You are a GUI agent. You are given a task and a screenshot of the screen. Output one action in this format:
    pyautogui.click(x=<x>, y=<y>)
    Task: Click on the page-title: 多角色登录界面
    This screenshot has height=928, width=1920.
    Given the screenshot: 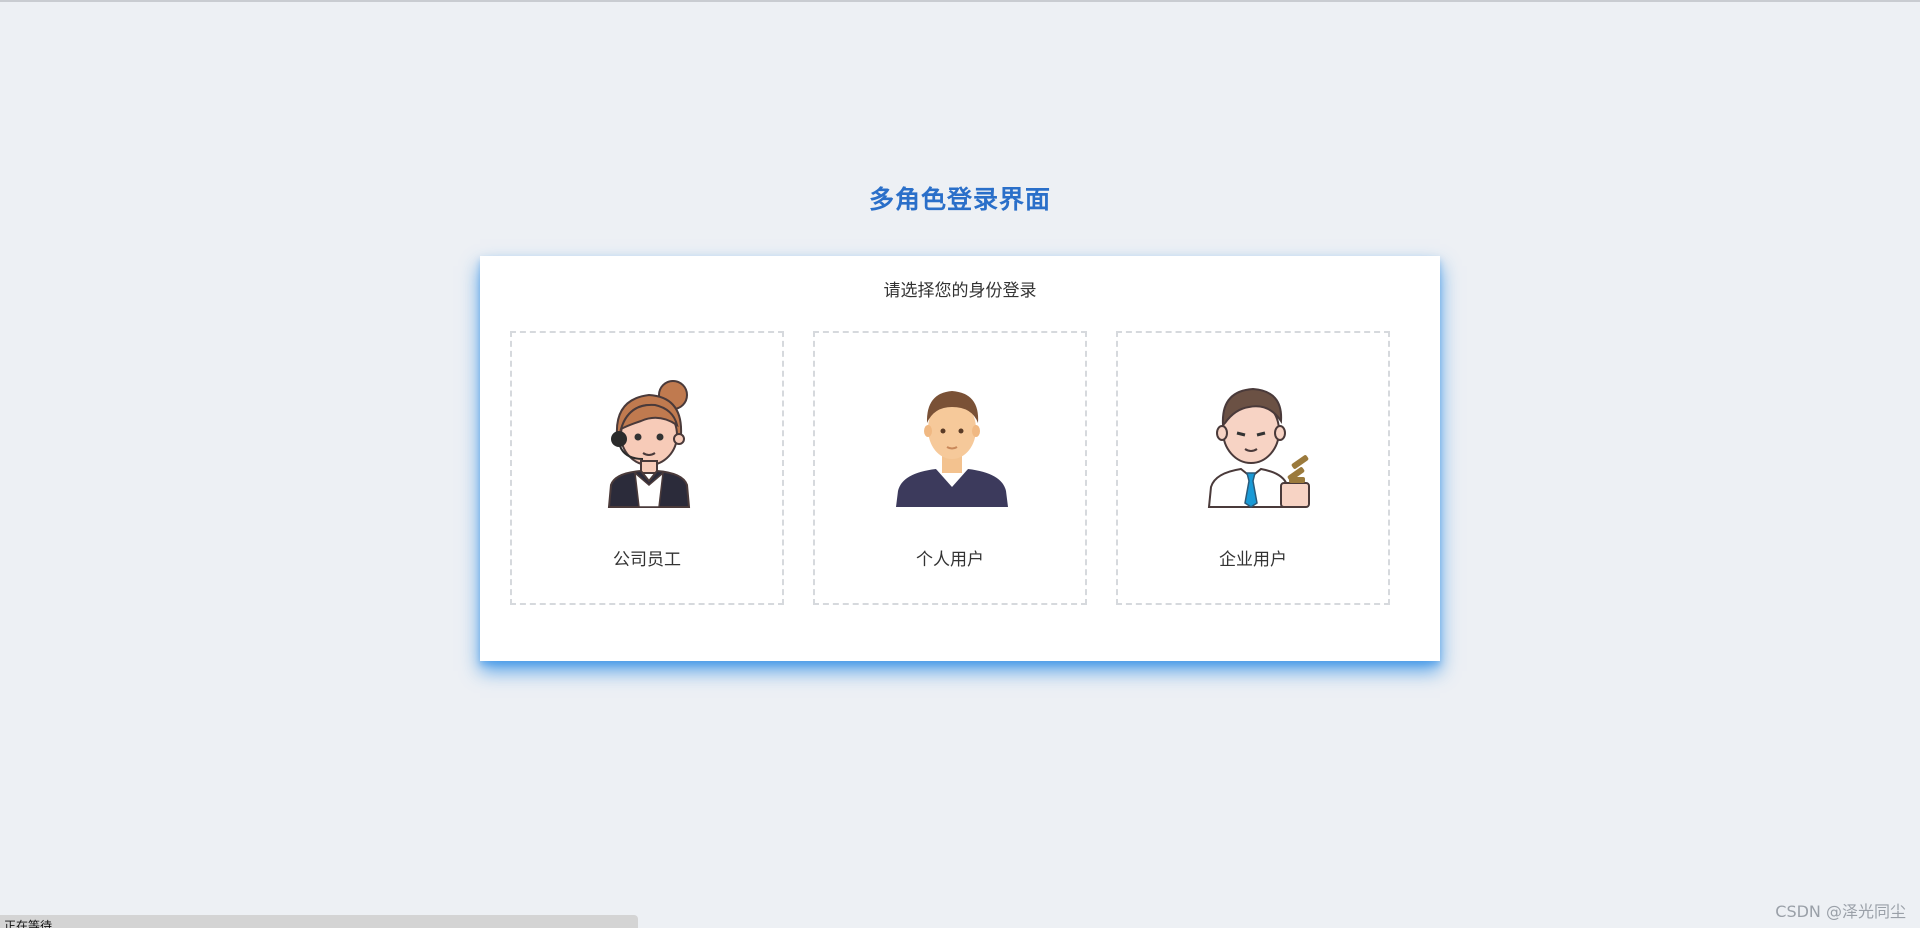 What is the action you would take?
    pyautogui.click(x=959, y=199)
    